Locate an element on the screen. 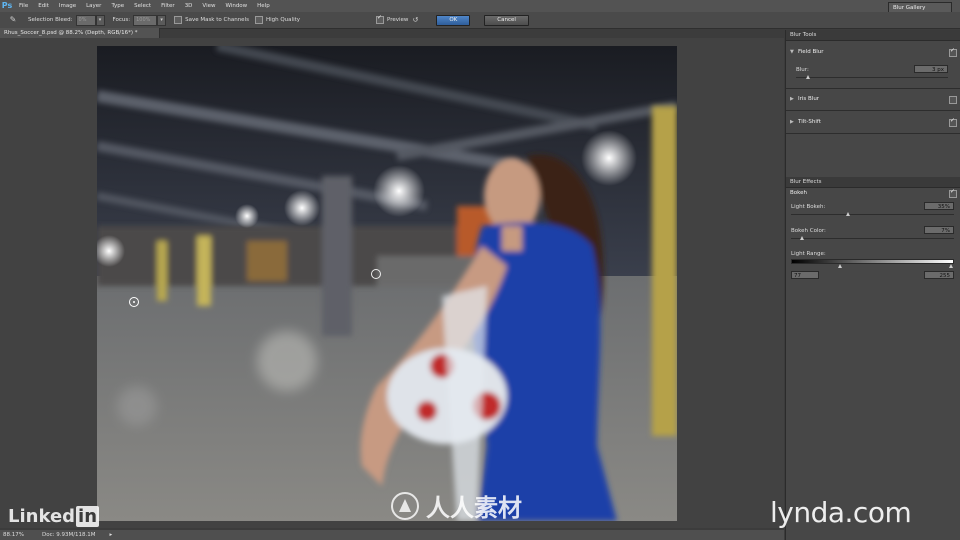 Image resolution: width=960 pixels, height=540 pixels. iris-blur-label: Iris Blur is located at coordinates (809, 99).